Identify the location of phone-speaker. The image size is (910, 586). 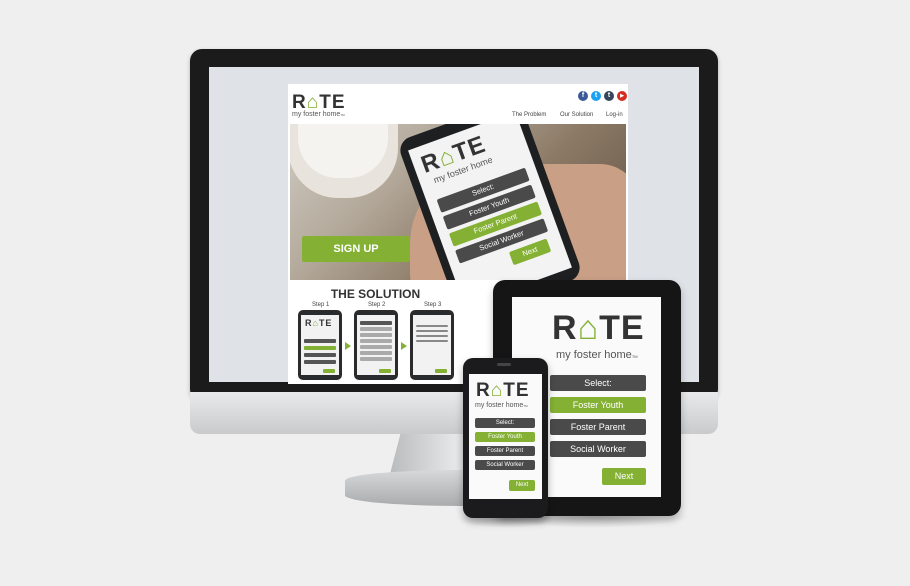
(504, 364).